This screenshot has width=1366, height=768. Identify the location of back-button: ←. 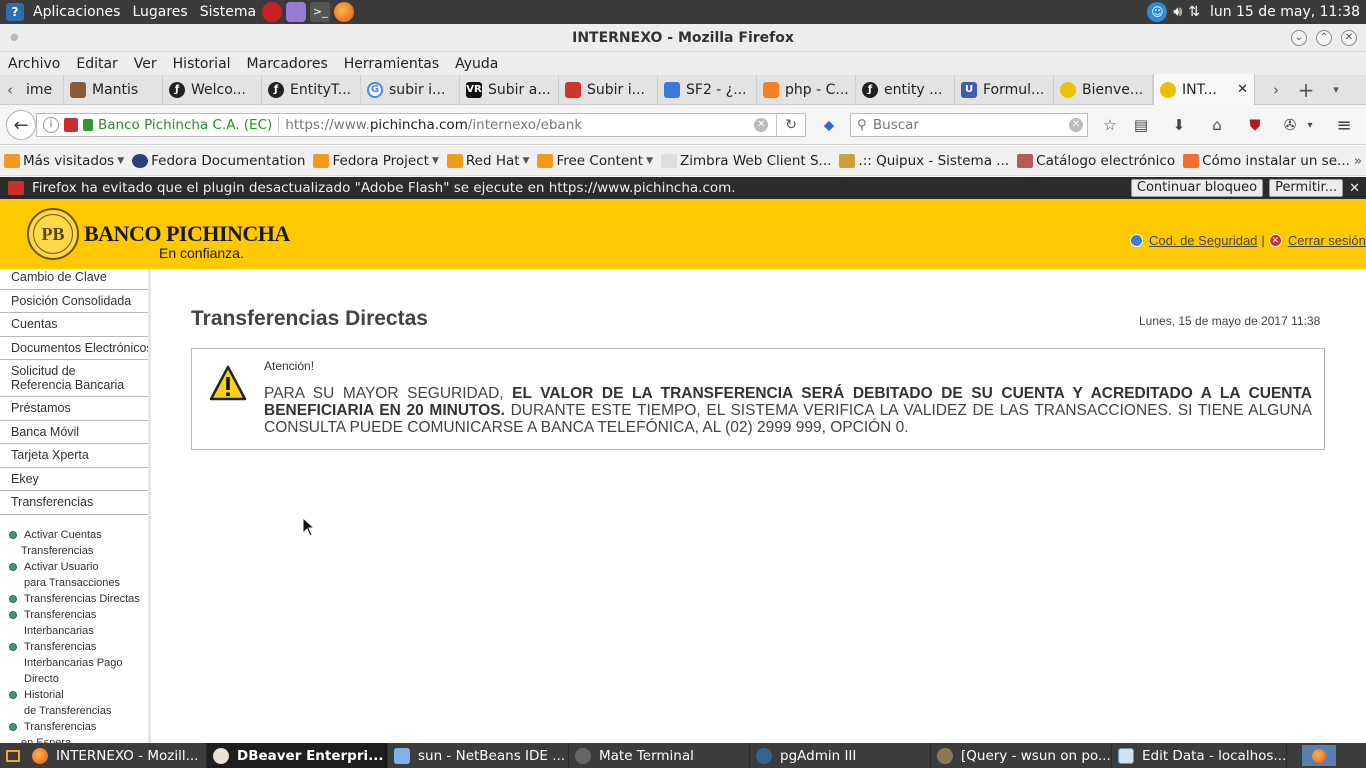
(21, 125).